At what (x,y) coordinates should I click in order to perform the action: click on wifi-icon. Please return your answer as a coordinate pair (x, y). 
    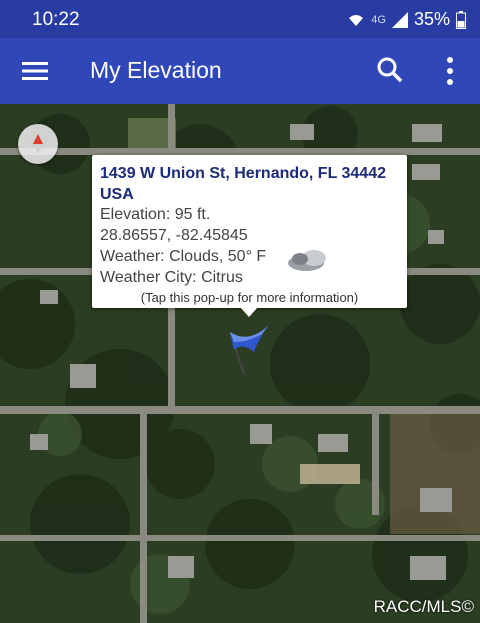
    Looking at the image, I should click on (356, 20).